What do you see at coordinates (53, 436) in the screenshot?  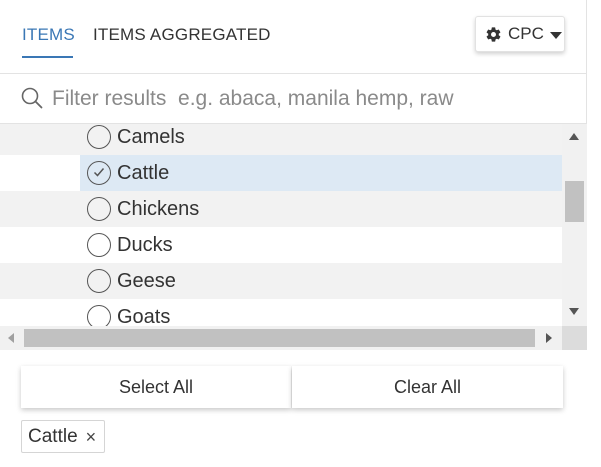 I see `chip-label: Cattle` at bounding box center [53, 436].